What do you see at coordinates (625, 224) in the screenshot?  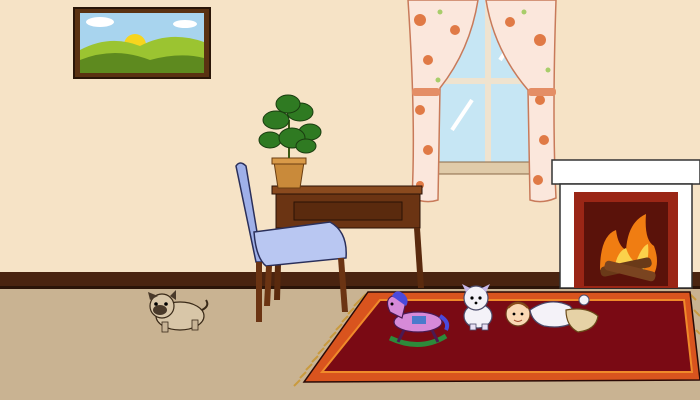 I see `fireplace` at bounding box center [625, 224].